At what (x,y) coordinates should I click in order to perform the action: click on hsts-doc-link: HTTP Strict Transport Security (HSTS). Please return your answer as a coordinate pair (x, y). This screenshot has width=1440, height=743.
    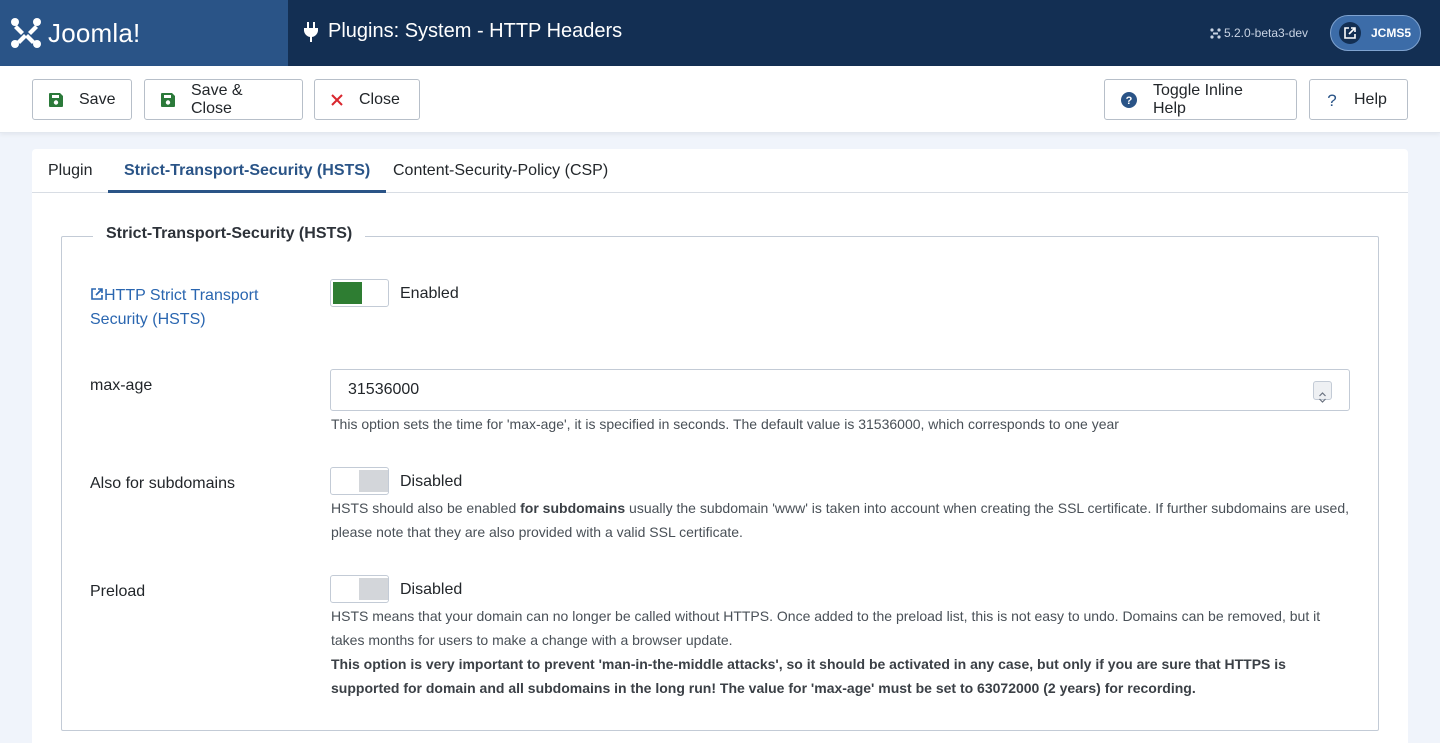
    Looking at the image, I should click on (190, 308).